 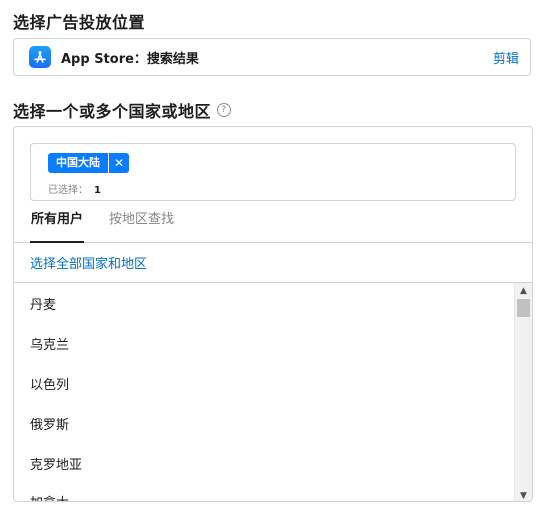 I want to click on list-item: 乌克兰, so click(x=49, y=343).